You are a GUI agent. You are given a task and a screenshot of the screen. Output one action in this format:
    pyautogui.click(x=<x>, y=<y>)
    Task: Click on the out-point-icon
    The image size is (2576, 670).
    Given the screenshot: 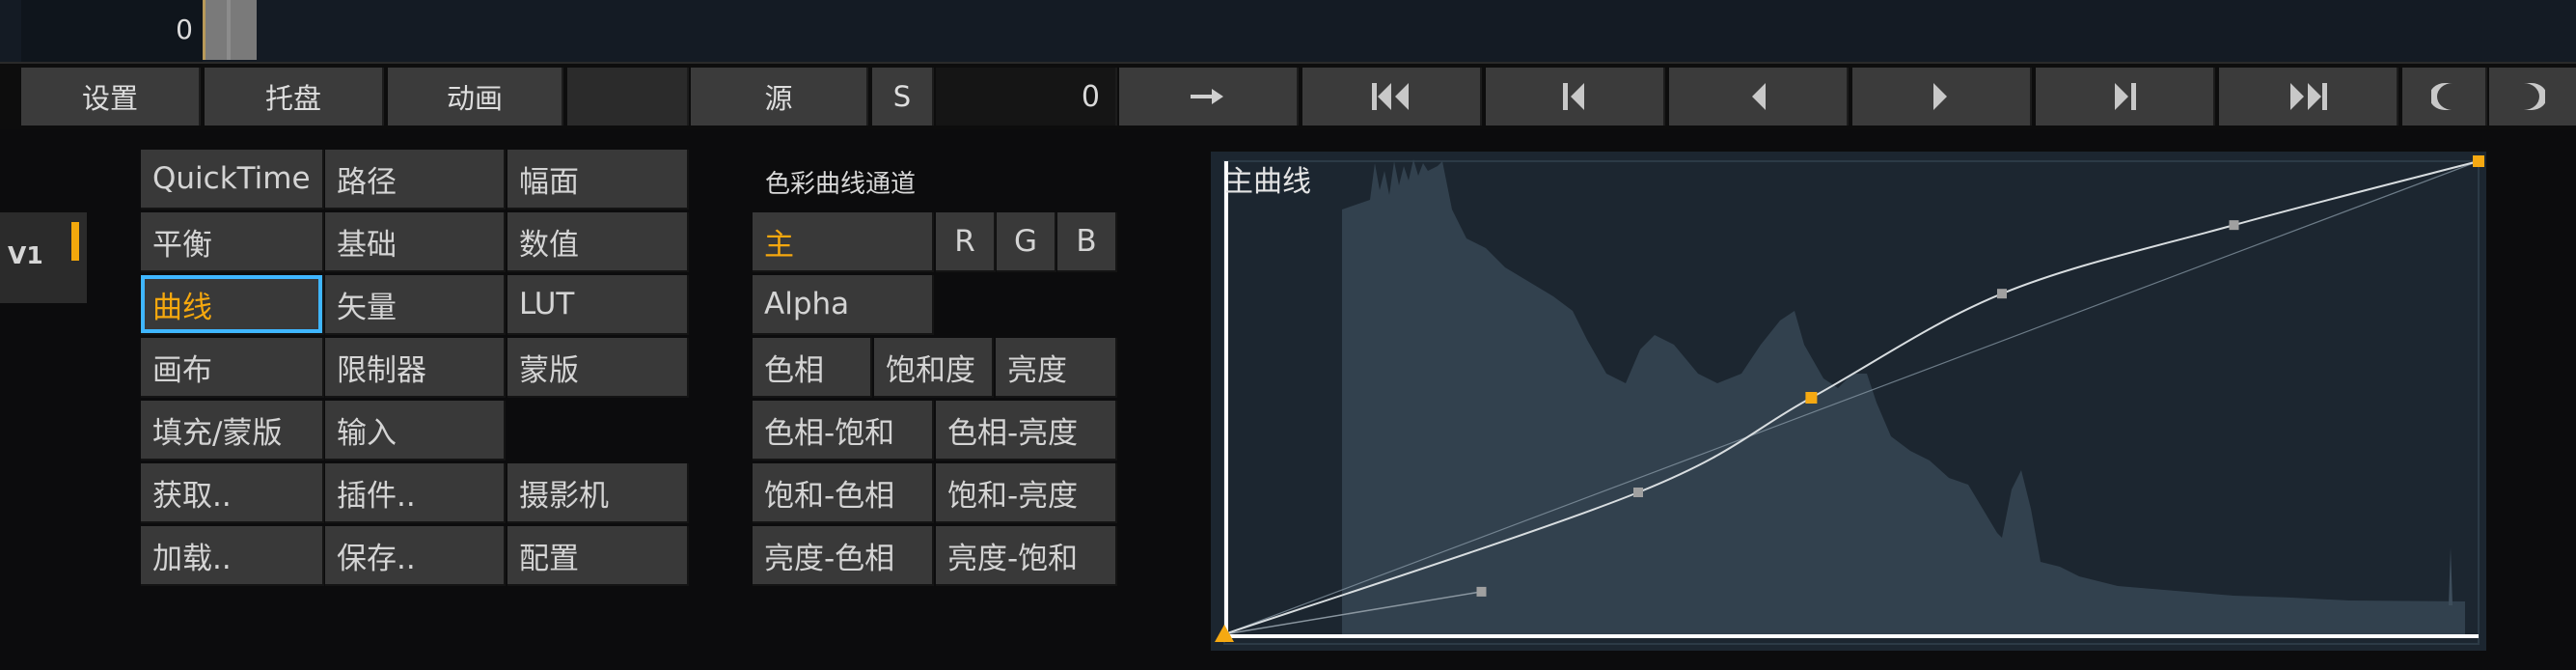 What is the action you would take?
    pyautogui.click(x=2535, y=96)
    